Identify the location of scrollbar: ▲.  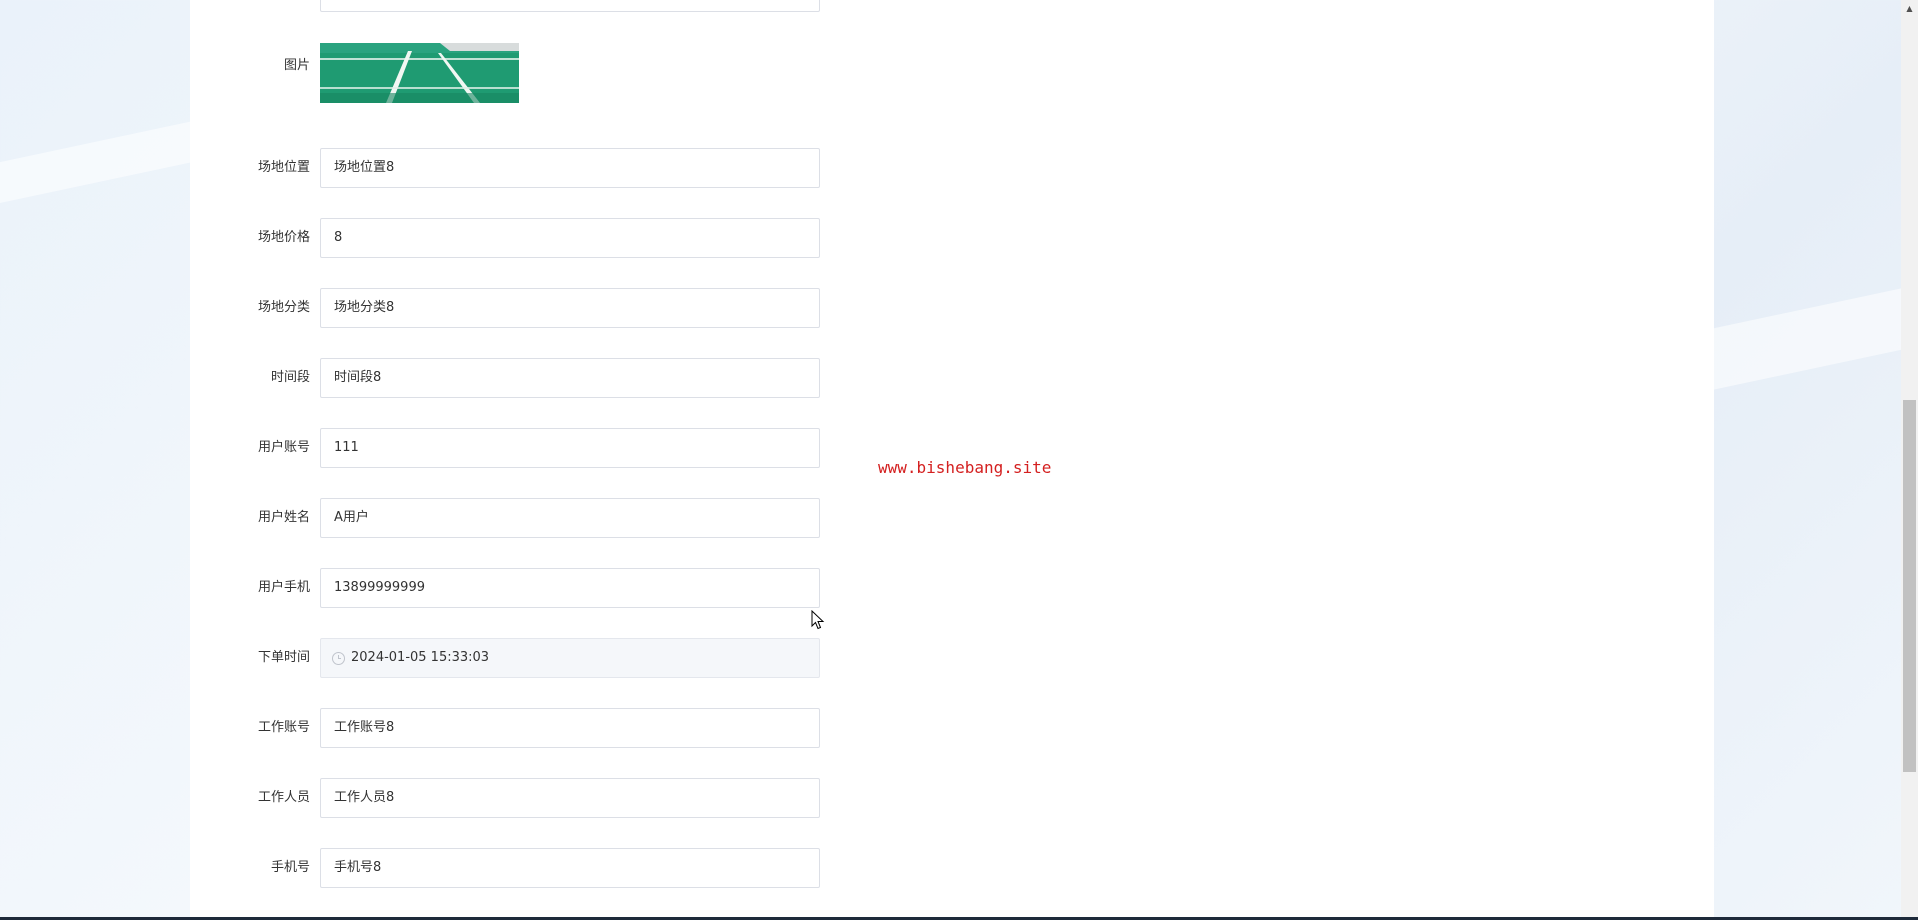
(1909, 459).